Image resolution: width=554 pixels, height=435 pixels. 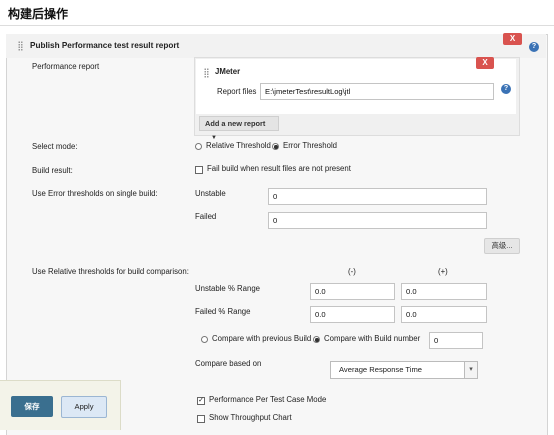 What do you see at coordinates (201, 401) in the screenshot?
I see `per-test-case-checkbox: ✓` at bounding box center [201, 401].